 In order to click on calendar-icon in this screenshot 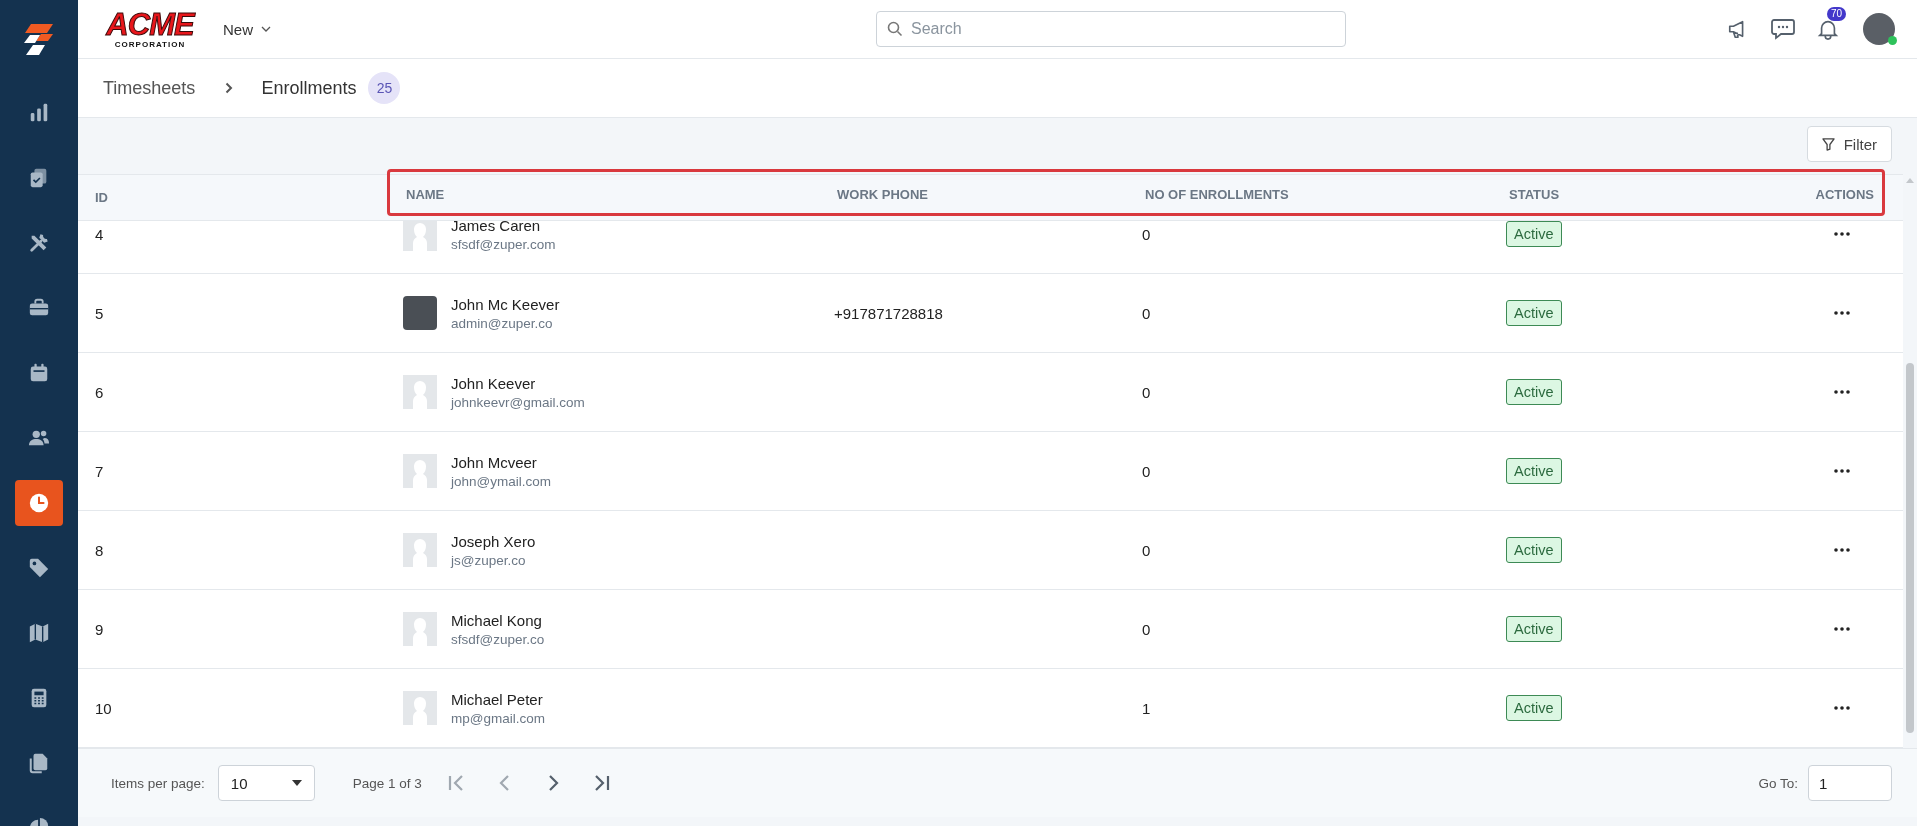, I will do `click(39, 372)`.